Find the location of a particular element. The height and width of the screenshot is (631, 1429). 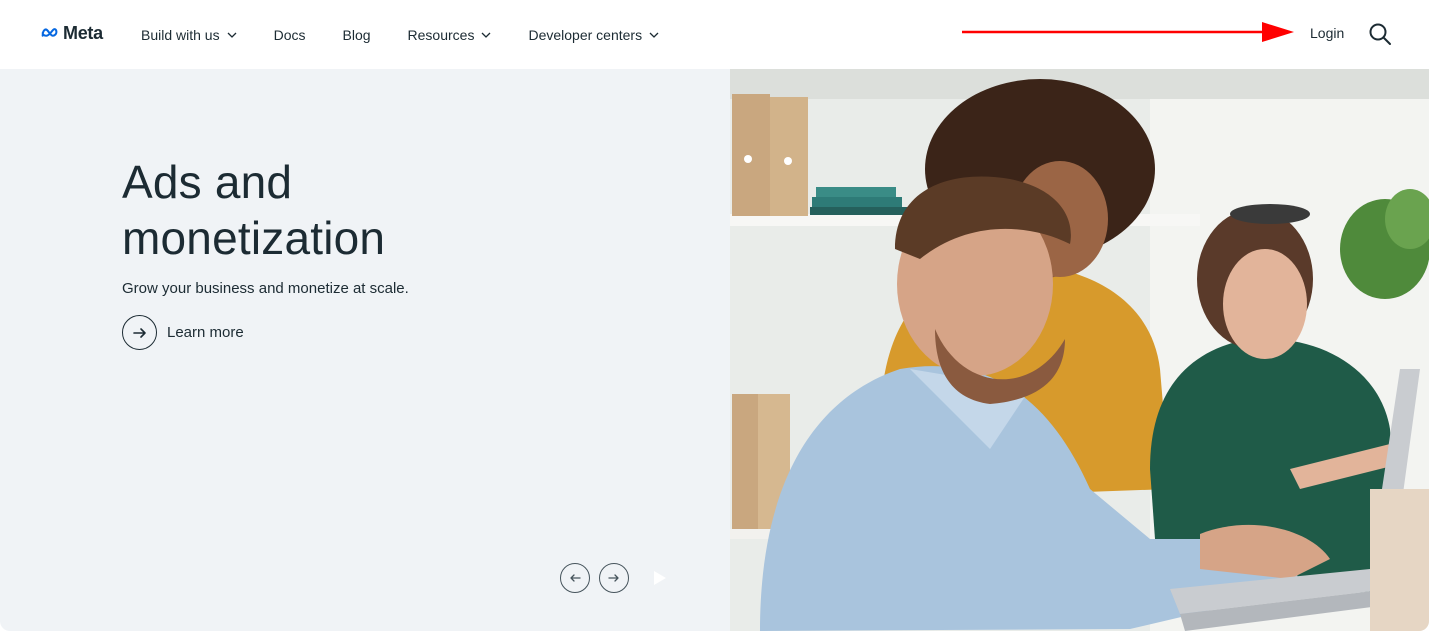

red-arrow-annotation is located at coordinates (1128, 32).